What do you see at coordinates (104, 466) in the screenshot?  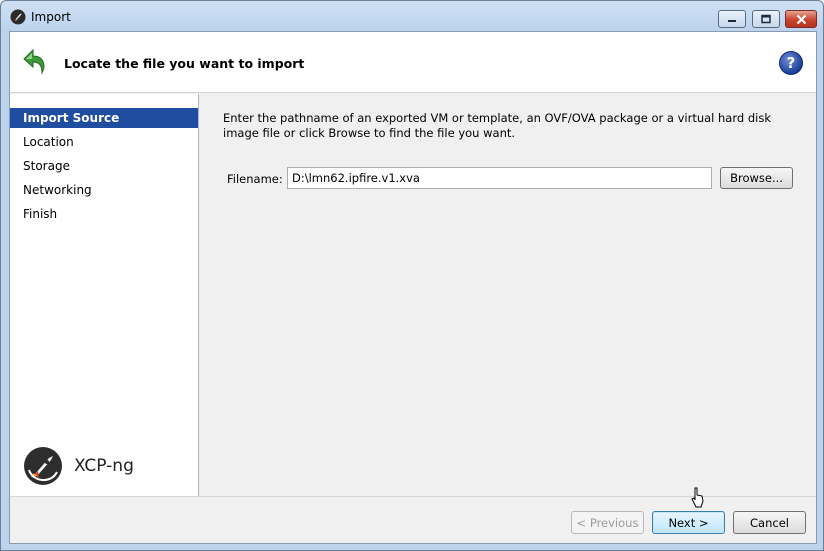 I see `brand-name: XCP-ng` at bounding box center [104, 466].